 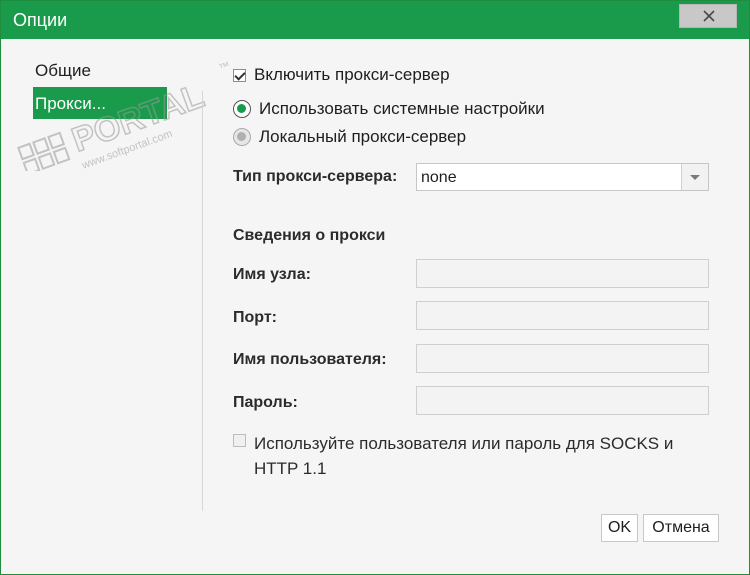 What do you see at coordinates (40, 20) in the screenshot?
I see `window-title: Опции` at bounding box center [40, 20].